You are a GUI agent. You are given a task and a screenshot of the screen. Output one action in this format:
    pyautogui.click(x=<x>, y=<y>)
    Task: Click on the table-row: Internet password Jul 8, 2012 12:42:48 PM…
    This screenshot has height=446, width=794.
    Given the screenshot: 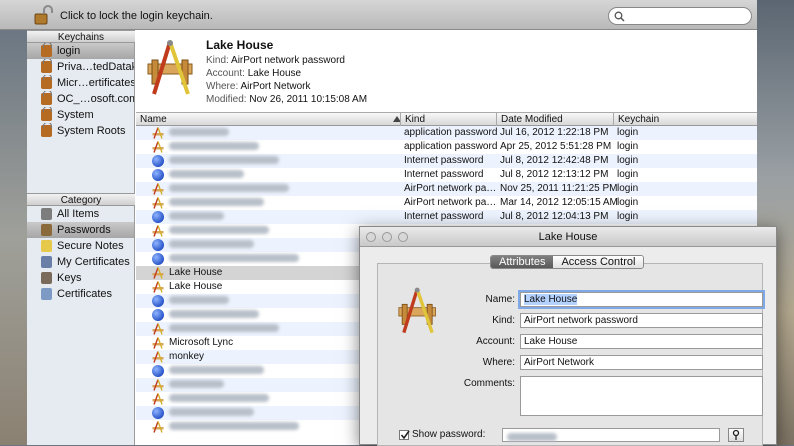 What is the action you would take?
    pyautogui.click(x=446, y=161)
    